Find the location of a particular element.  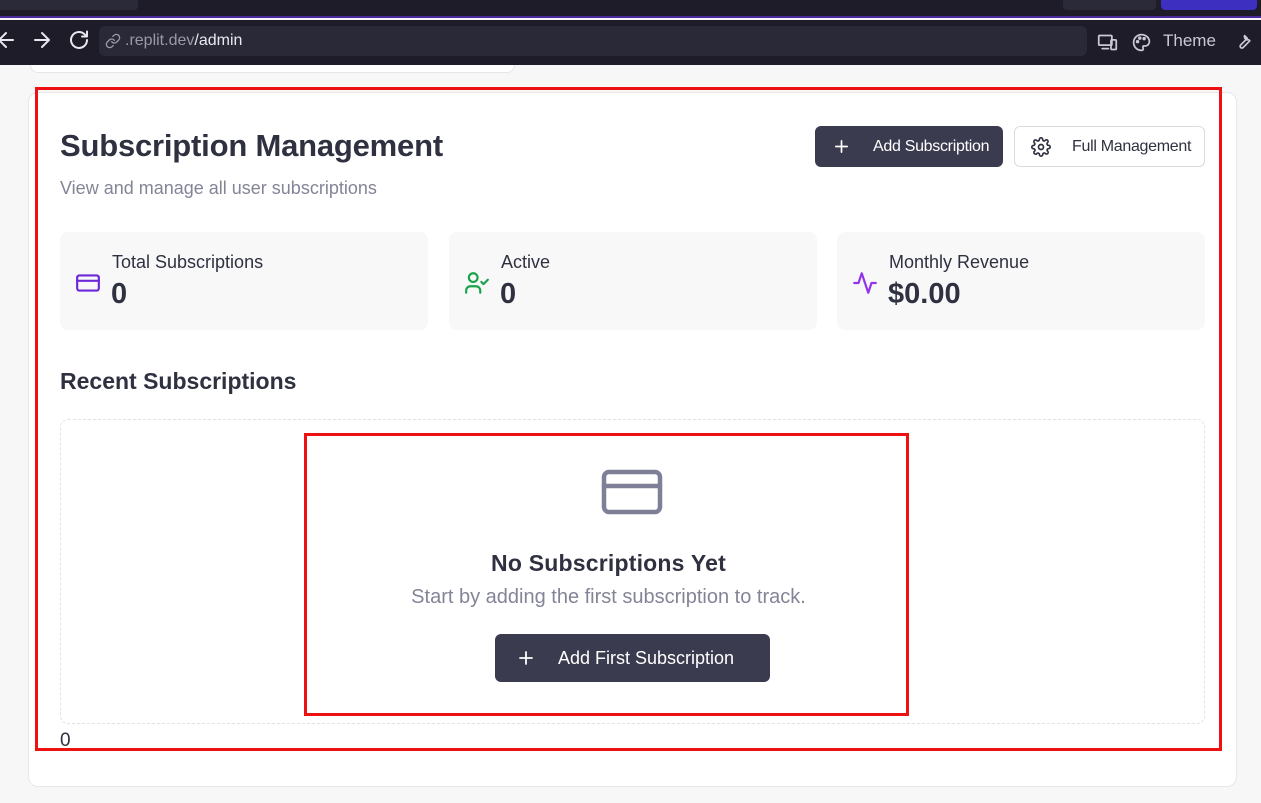

browser-primary-action-button is located at coordinates (1209, 5).